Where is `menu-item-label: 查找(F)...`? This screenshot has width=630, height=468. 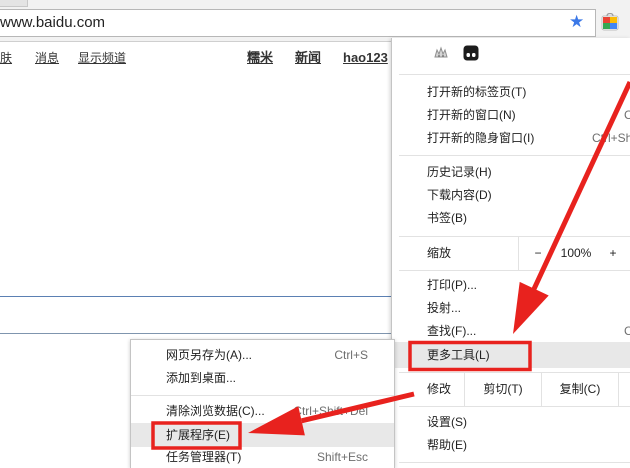
menu-item-label: 查找(F)... is located at coordinates (452, 331).